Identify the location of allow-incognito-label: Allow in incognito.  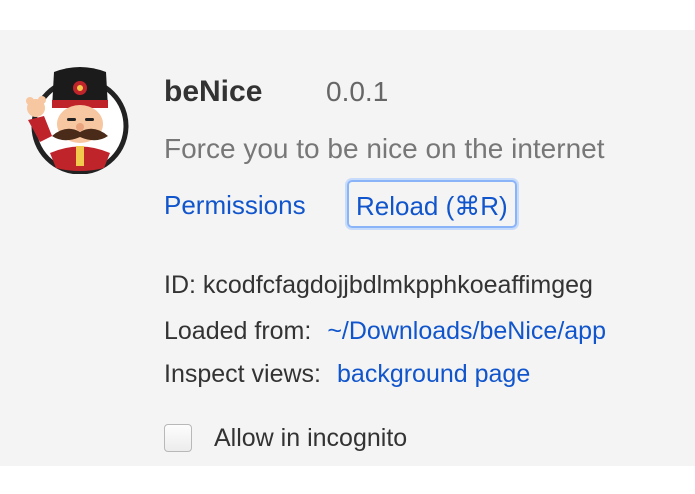
(311, 437).